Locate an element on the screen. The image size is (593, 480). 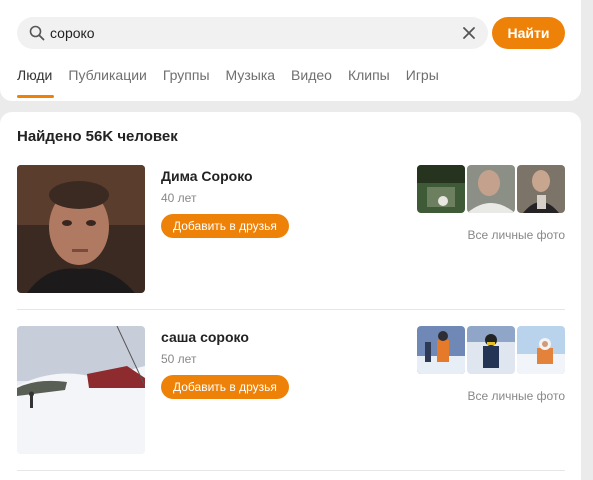
tab-music: Музыка is located at coordinates (251, 84).